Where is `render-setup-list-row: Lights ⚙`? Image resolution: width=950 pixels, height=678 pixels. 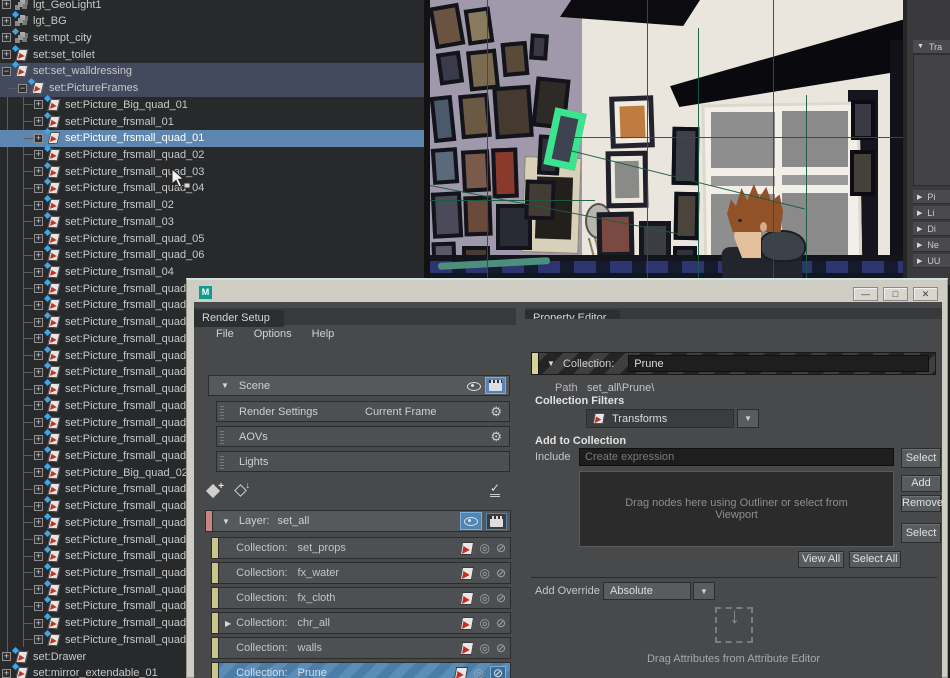
render-setup-list-row: Lights ⚙ is located at coordinates (363, 461).